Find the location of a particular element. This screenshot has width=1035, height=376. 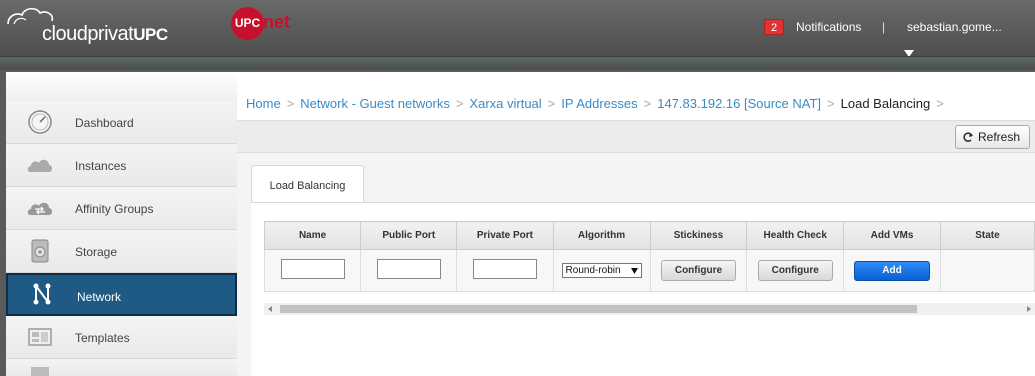

sidebar-item-label: Network is located at coordinates (99, 297).